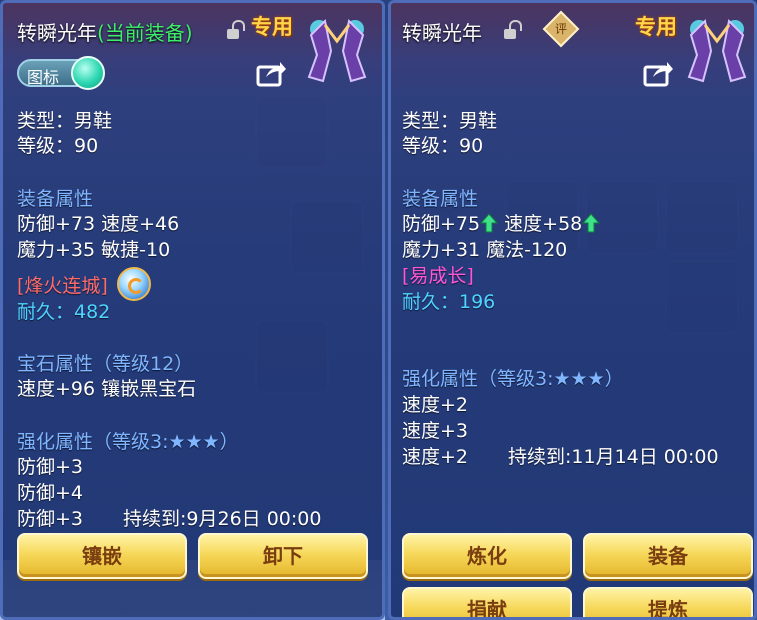 This screenshot has height=620, width=757. Describe the element at coordinates (64, 312) in the screenshot. I see `durability: 耐久：482` at that location.